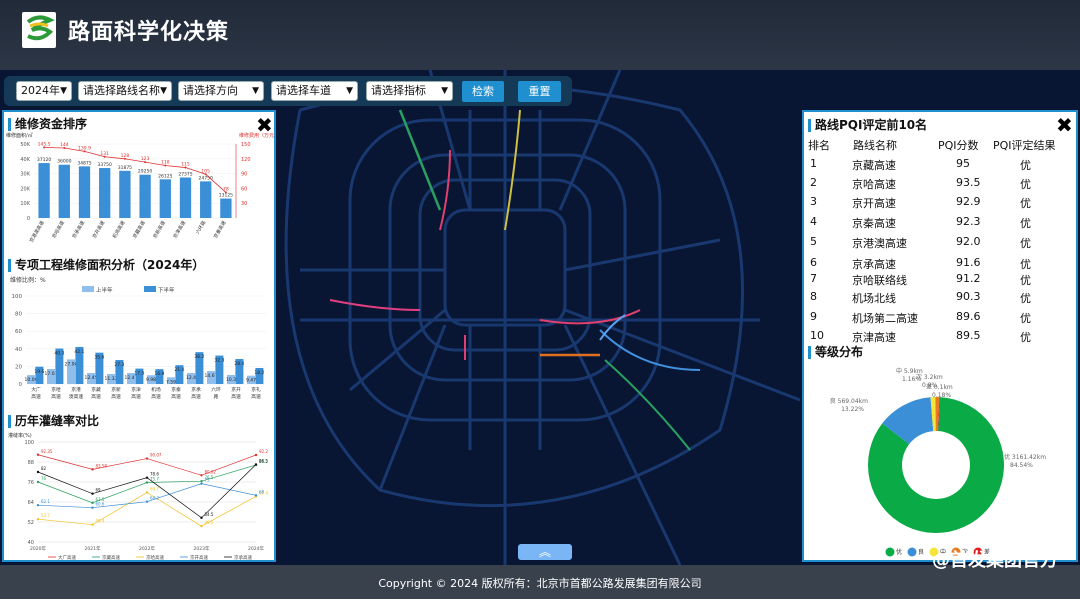 The image size is (1080, 599). What do you see at coordinates (239, 364) in the screenshot?
I see `area-bar-label: 28.4` at bounding box center [239, 364].